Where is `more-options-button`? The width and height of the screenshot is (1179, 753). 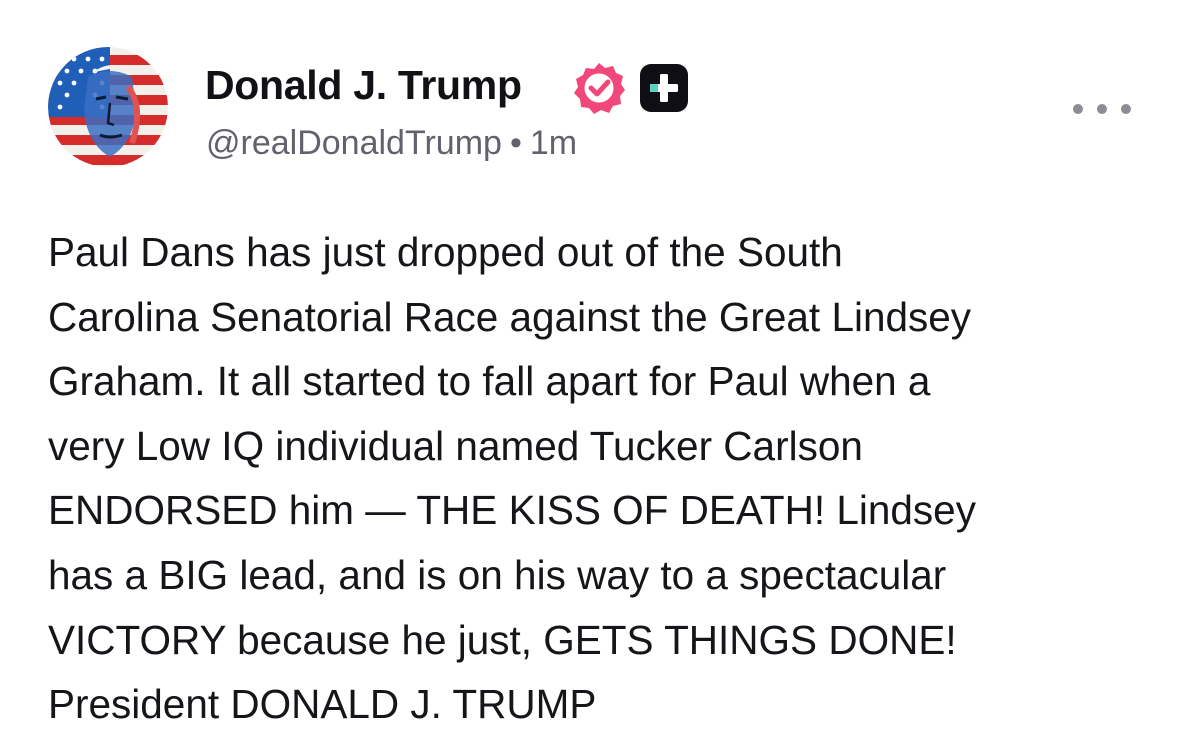 more-options-button is located at coordinates (1102, 109).